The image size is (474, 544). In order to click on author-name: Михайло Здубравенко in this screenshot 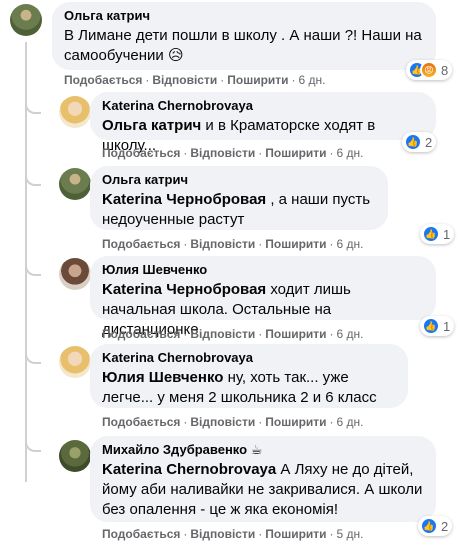, I will do `click(174, 449)`.